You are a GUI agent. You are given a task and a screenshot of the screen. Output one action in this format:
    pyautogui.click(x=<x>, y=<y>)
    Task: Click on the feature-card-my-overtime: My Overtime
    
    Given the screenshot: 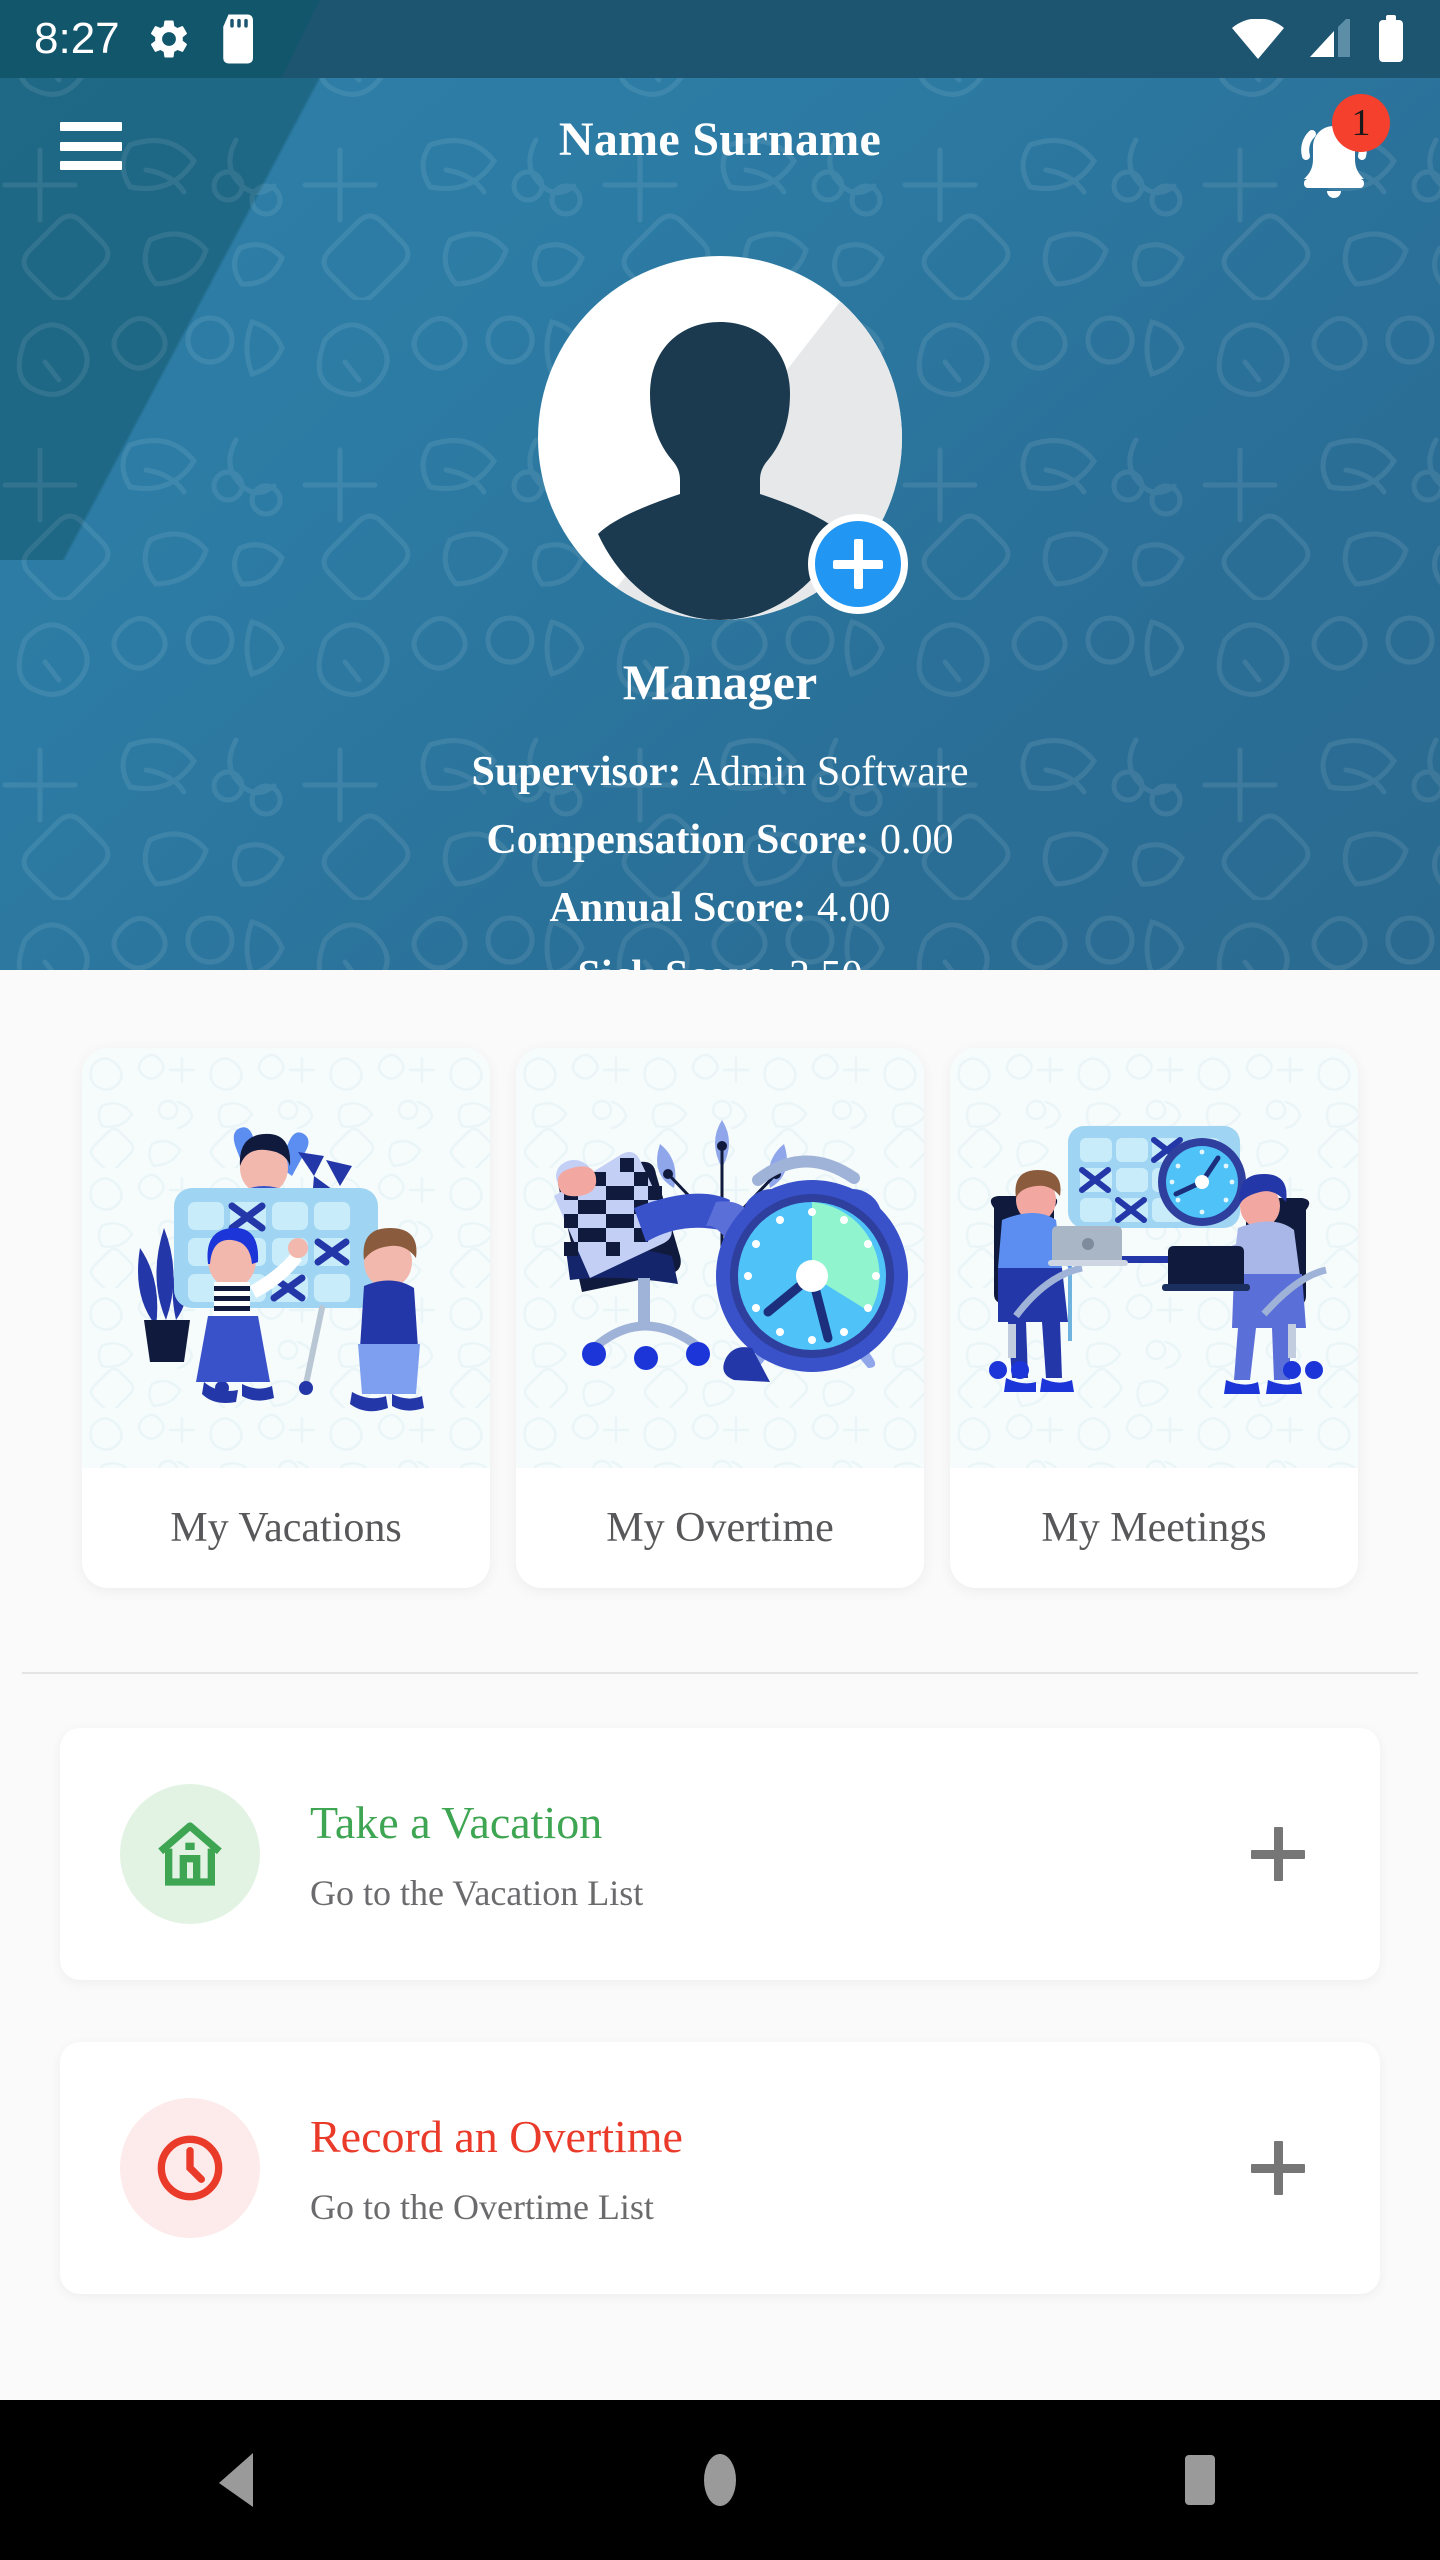 What is the action you would take?
    pyautogui.click(x=720, y=1318)
    